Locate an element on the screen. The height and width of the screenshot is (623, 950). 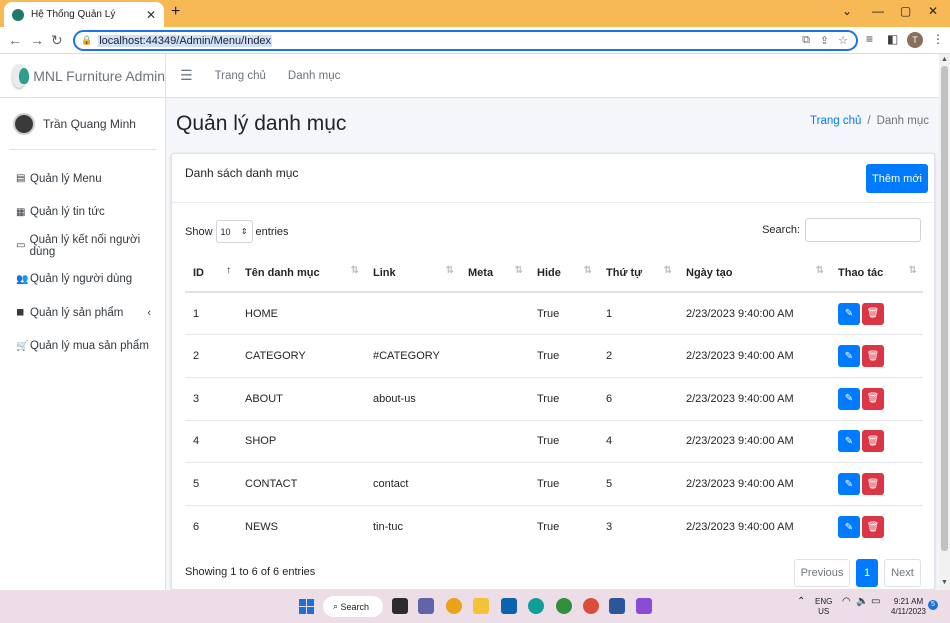
sidebar-item-purchases: 🛒 Quản lý mua sản phẩm is located at coordinates (82, 347).